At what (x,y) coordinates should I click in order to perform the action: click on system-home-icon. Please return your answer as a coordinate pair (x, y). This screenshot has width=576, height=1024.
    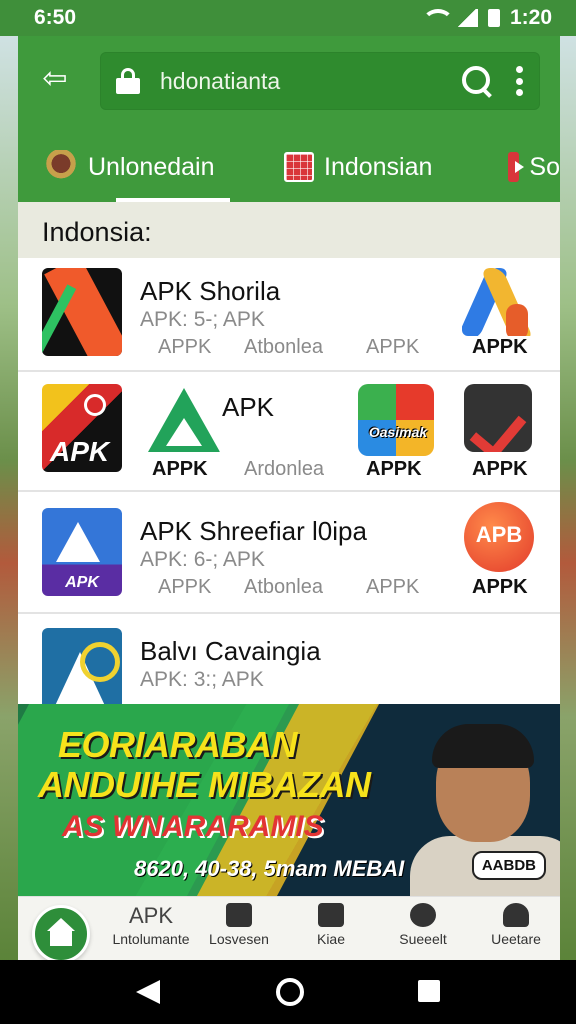
    Looking at the image, I should click on (290, 992).